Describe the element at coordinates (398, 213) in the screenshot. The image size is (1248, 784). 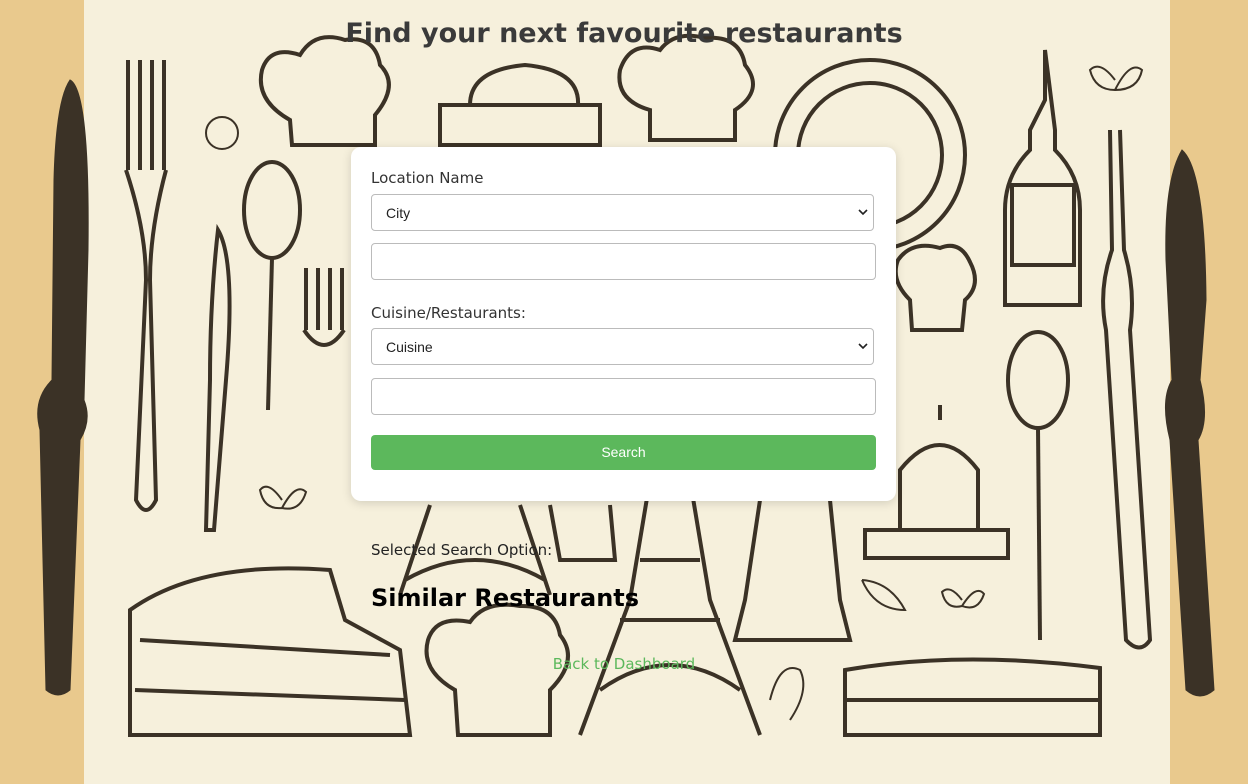
I see `location-type-value: City` at that location.